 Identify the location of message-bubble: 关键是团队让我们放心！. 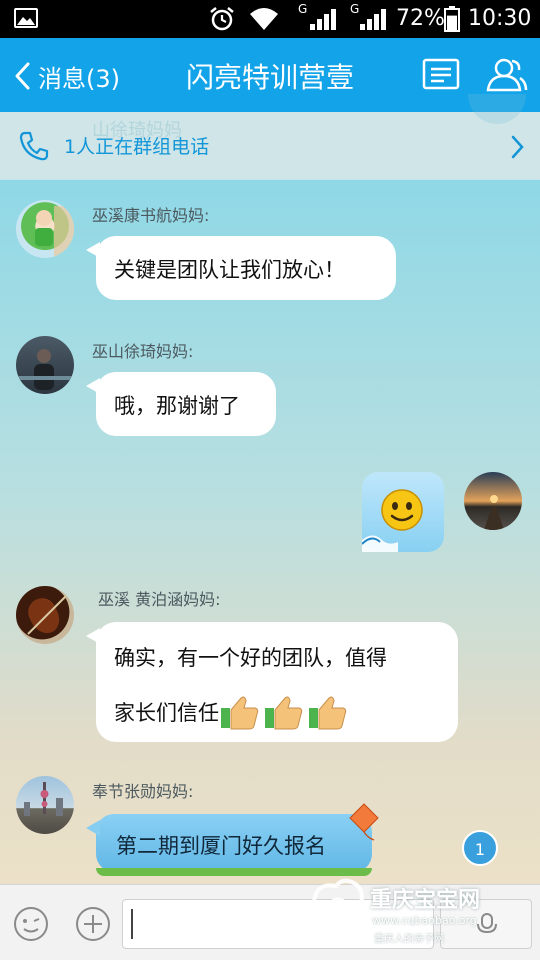
(241, 268).